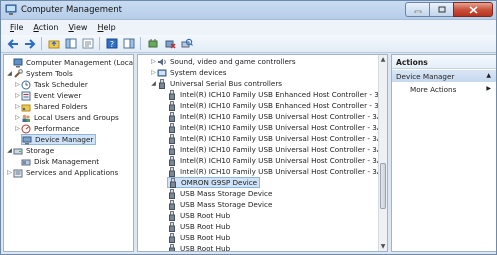 This screenshot has height=255, width=497. I want to click on tree-item-local-users-and-groups: ▷ Local Users and Groups, so click(66, 117).